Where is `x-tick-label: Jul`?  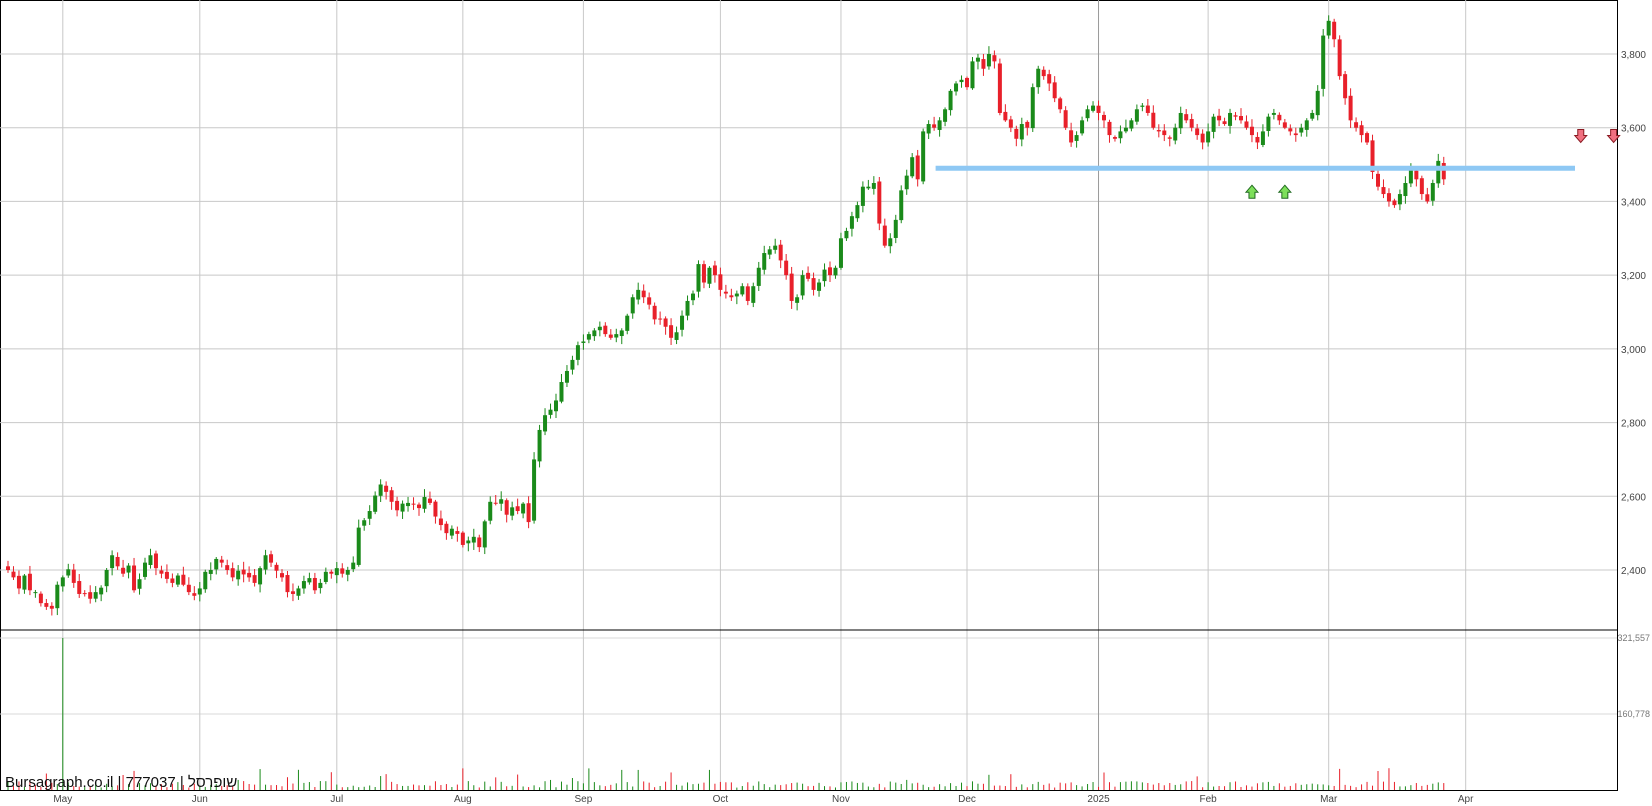
x-tick-label: Jul is located at coordinates (336, 799).